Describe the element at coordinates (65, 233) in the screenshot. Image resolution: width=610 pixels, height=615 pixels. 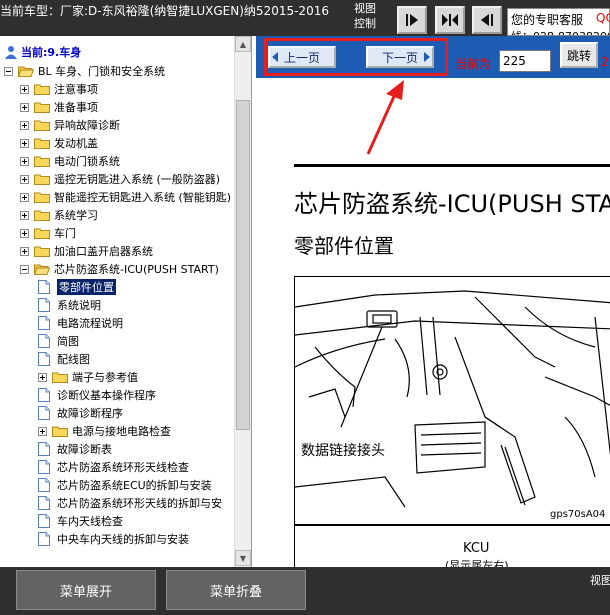
I see `tree-item-label: 车门` at that location.